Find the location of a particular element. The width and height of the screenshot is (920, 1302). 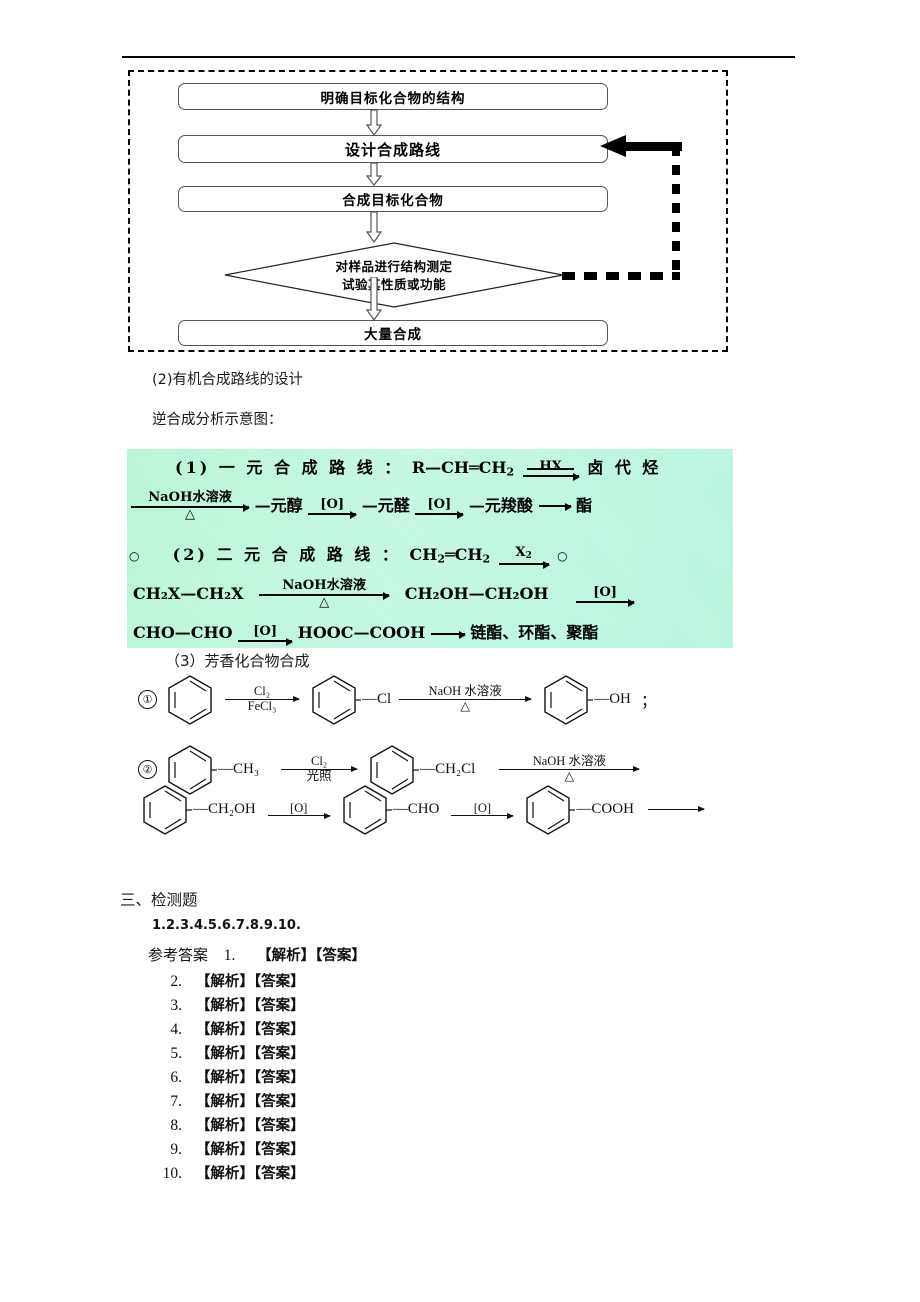

answer-row: 7. 【解析】【答案】 is located at coordinates (226, 1100).